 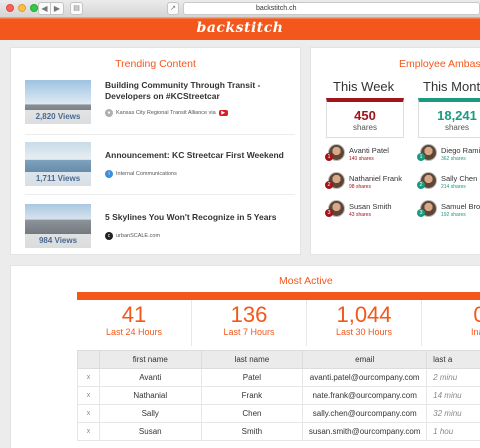 What do you see at coordinates (58, 226) in the screenshot?
I see `trending-thumbnail: 984 Views` at bounding box center [58, 226].